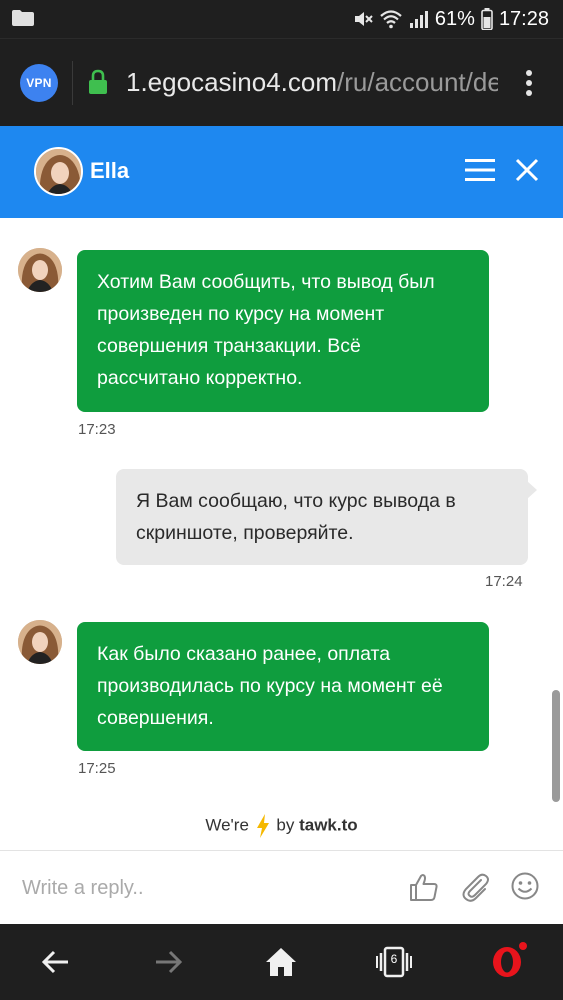 This screenshot has width=563, height=1000. I want to click on divider, so click(72, 83).